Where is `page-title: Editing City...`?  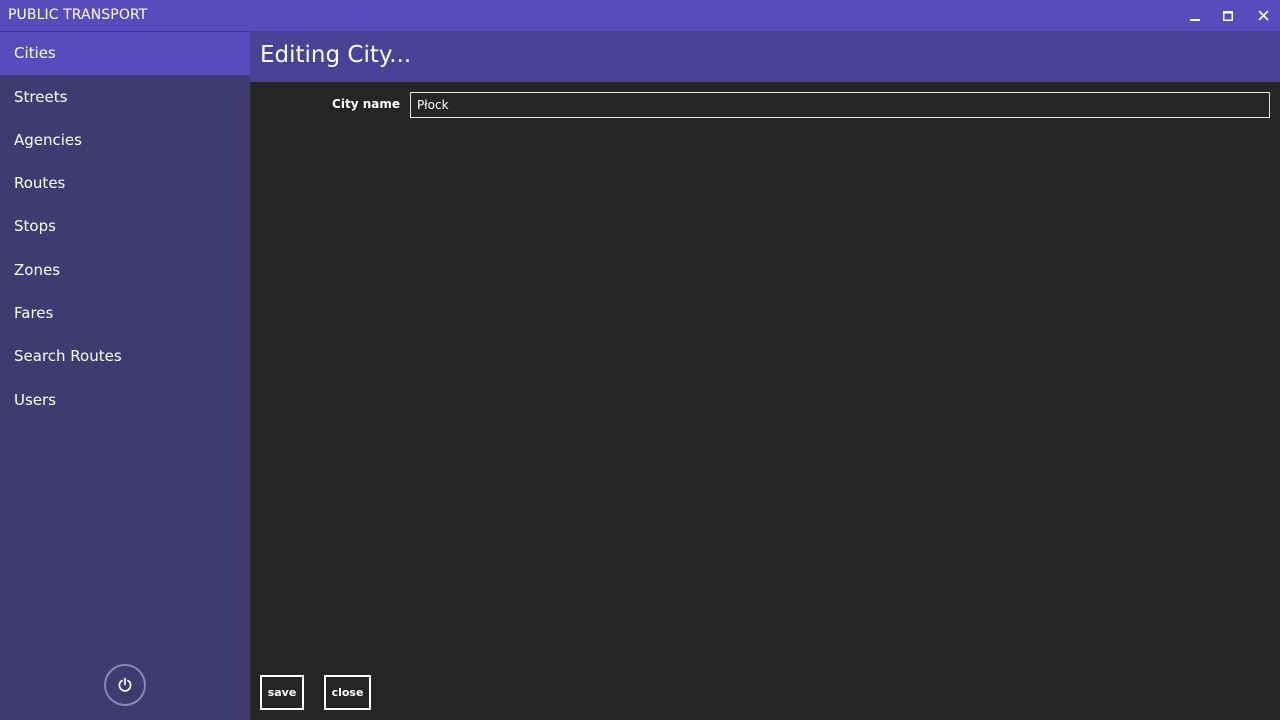
page-title: Editing City... is located at coordinates (336, 55).